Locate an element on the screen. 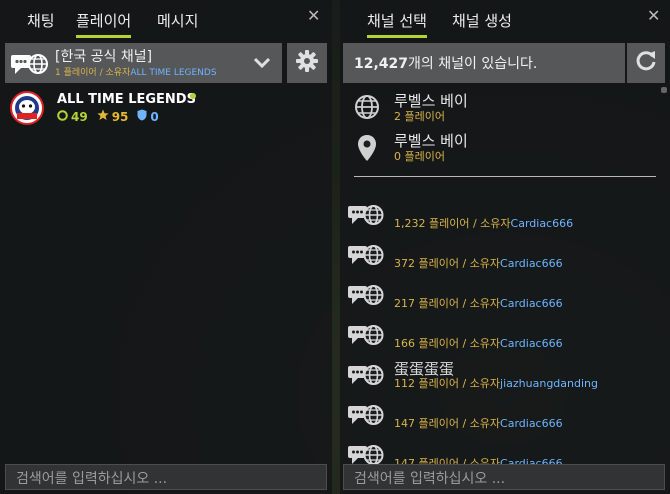 Image resolution: width=670 pixels, height=494 pixels. channel-list-item: 372 플레이어 / 소유자Cardiac666 is located at coordinates (500, 257).